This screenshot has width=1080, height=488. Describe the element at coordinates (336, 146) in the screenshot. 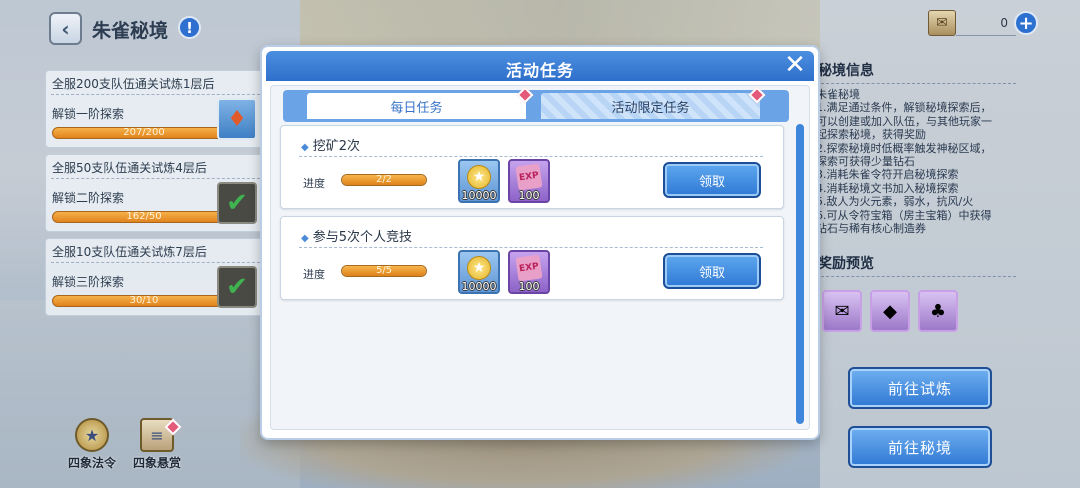

I see `task-name-text: 挖矿2次` at that location.